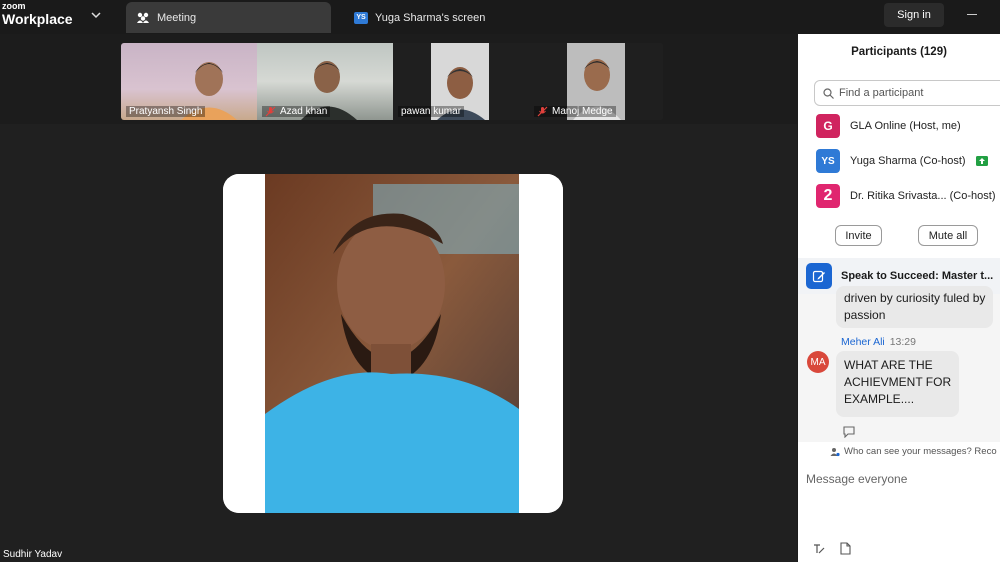 This screenshot has height=562, width=1000. What do you see at coordinates (296, 111) in the screenshot?
I see `participant-name: Azad khan` at bounding box center [296, 111].